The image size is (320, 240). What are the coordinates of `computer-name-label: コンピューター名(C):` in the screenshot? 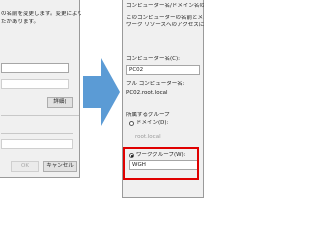 It's located at (153, 59).